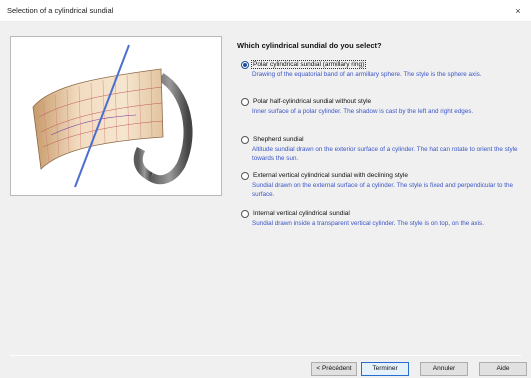  I want to click on cancel-button: Annuler, so click(444, 369).